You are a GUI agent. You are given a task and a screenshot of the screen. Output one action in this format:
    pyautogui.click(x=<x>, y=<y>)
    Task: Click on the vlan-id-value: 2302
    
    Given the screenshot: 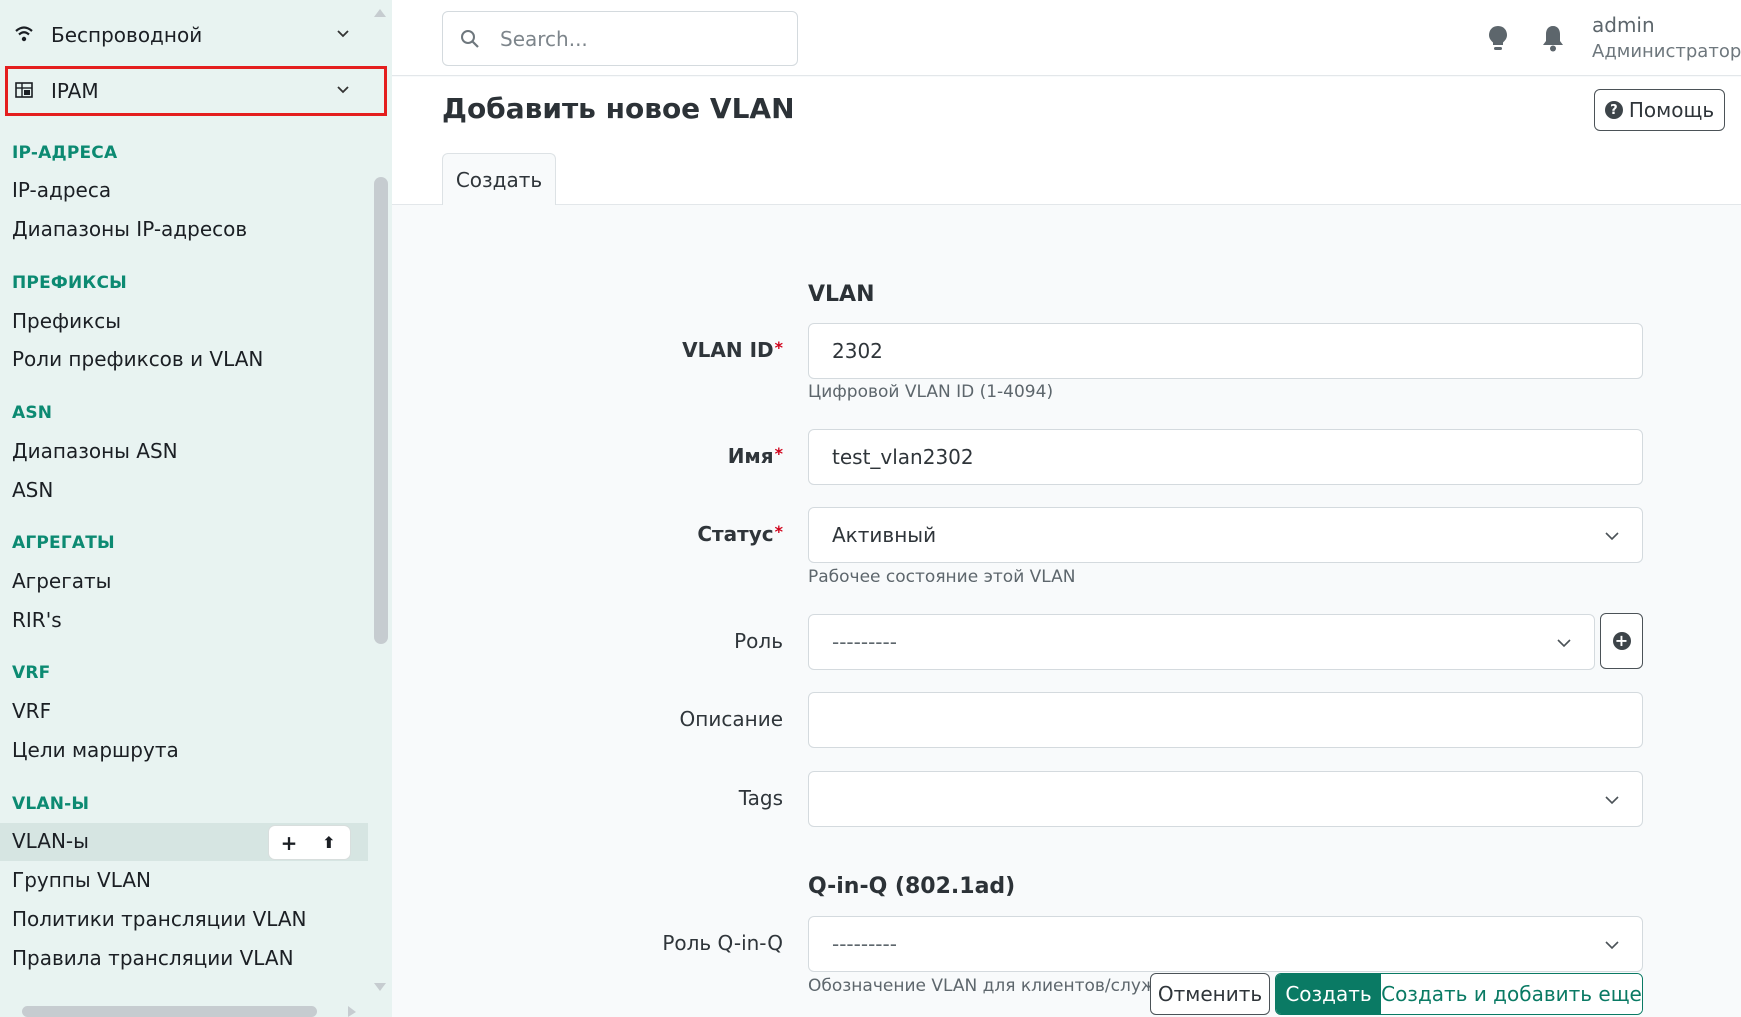 What is the action you would take?
    pyautogui.click(x=857, y=351)
    